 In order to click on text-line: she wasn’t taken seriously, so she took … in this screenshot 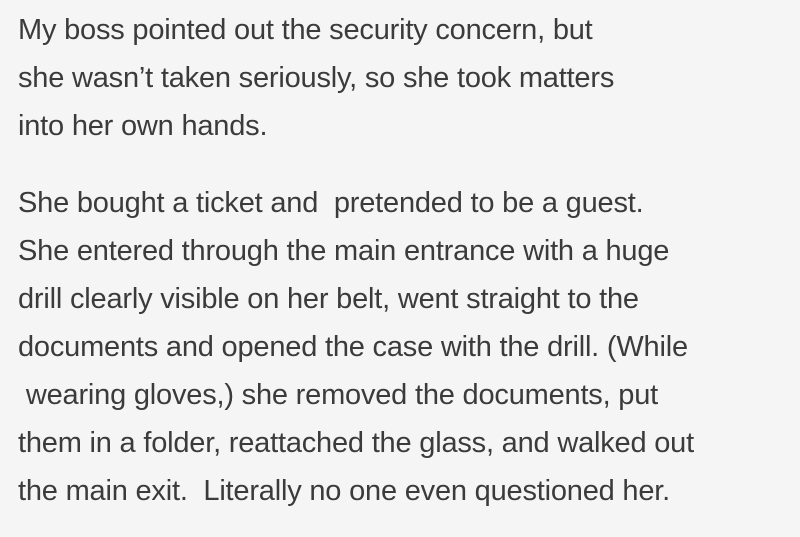, I will do `click(316, 78)`.